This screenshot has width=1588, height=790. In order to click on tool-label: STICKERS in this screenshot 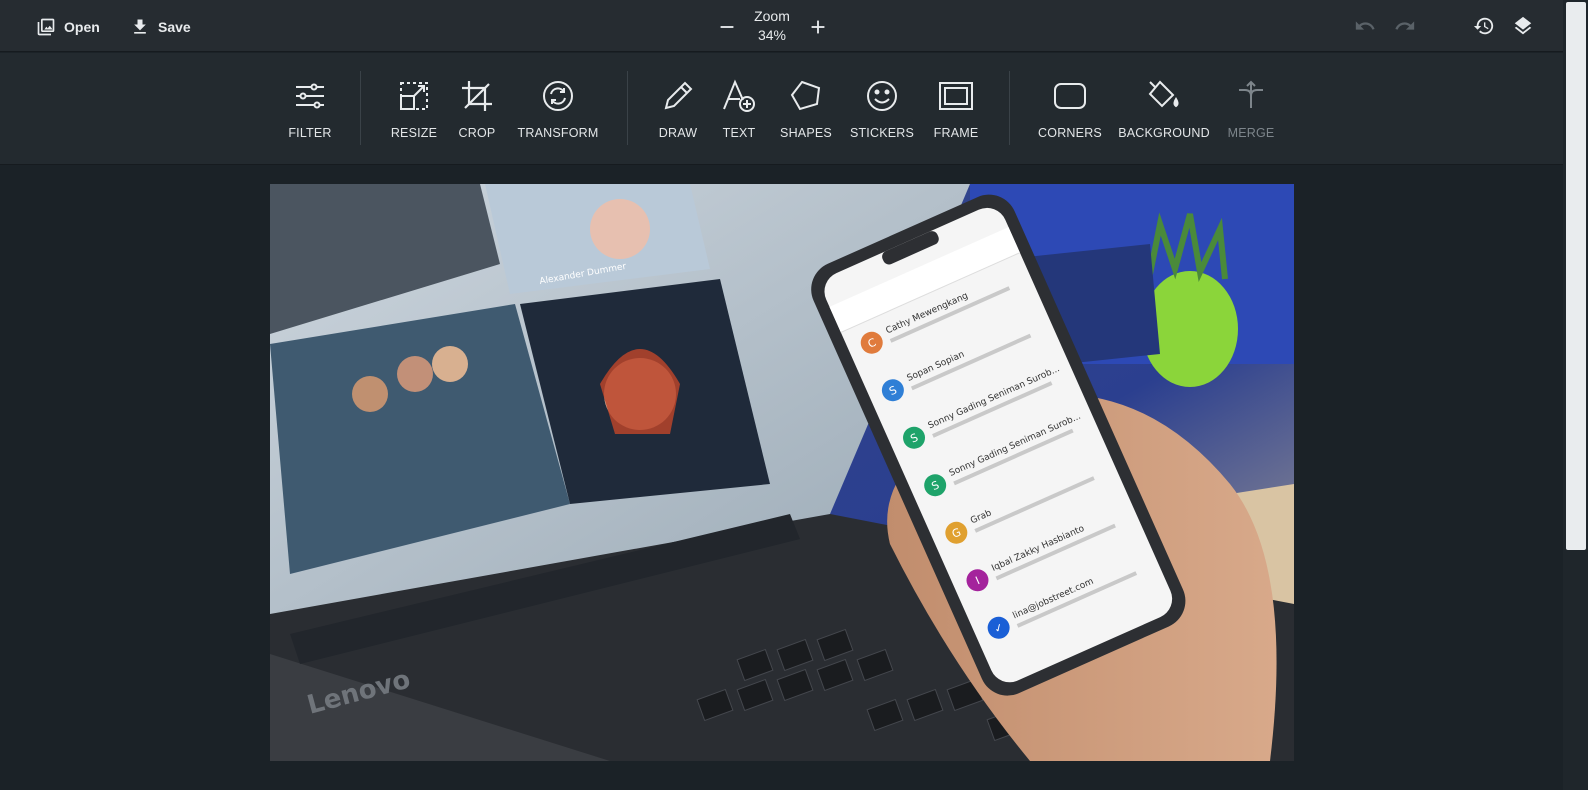, I will do `click(882, 133)`.